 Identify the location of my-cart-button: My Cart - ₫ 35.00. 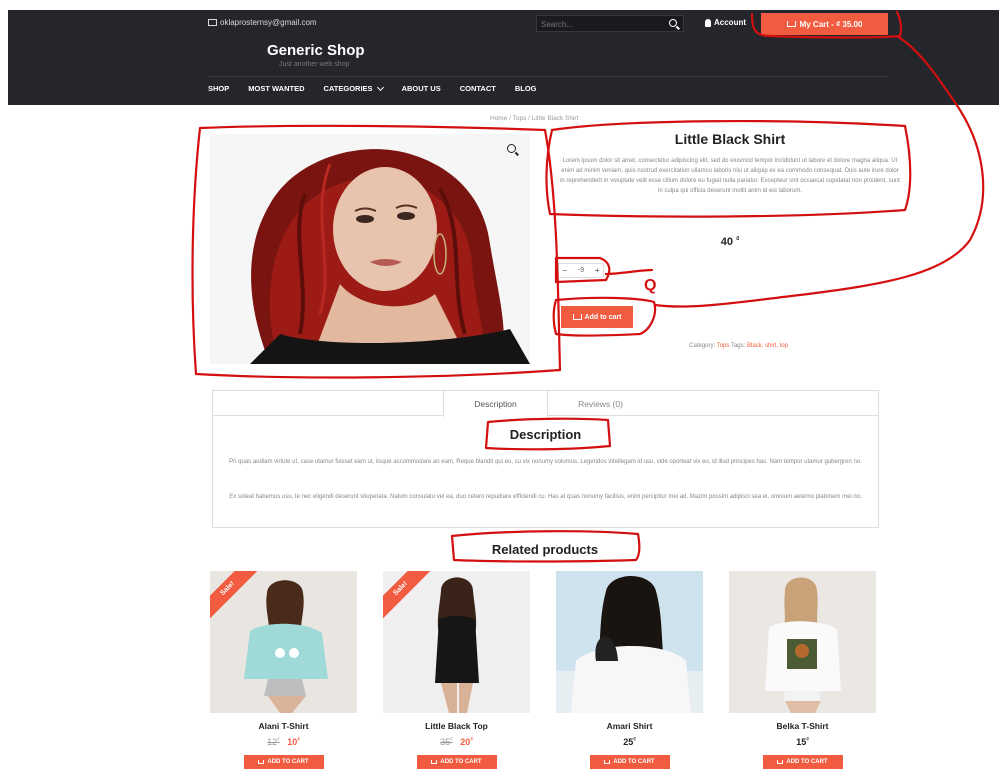
(824, 24).